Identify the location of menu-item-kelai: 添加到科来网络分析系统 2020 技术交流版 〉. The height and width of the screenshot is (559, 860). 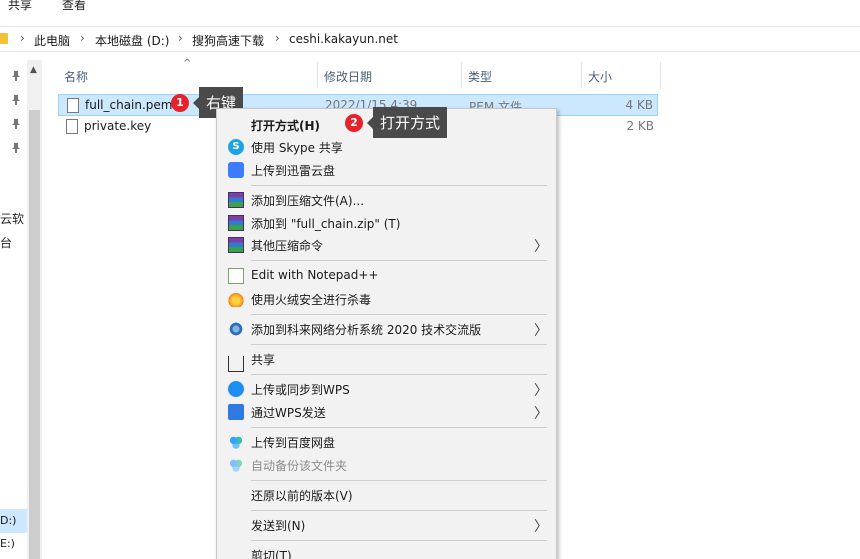
(386, 329).